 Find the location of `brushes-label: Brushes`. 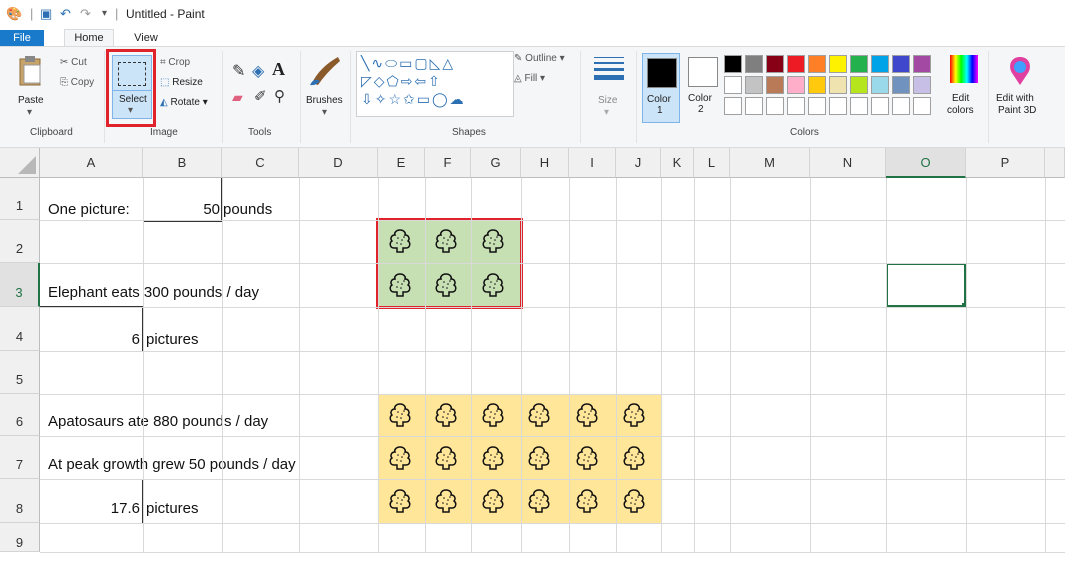

brushes-label: Brushes is located at coordinates (324, 100).